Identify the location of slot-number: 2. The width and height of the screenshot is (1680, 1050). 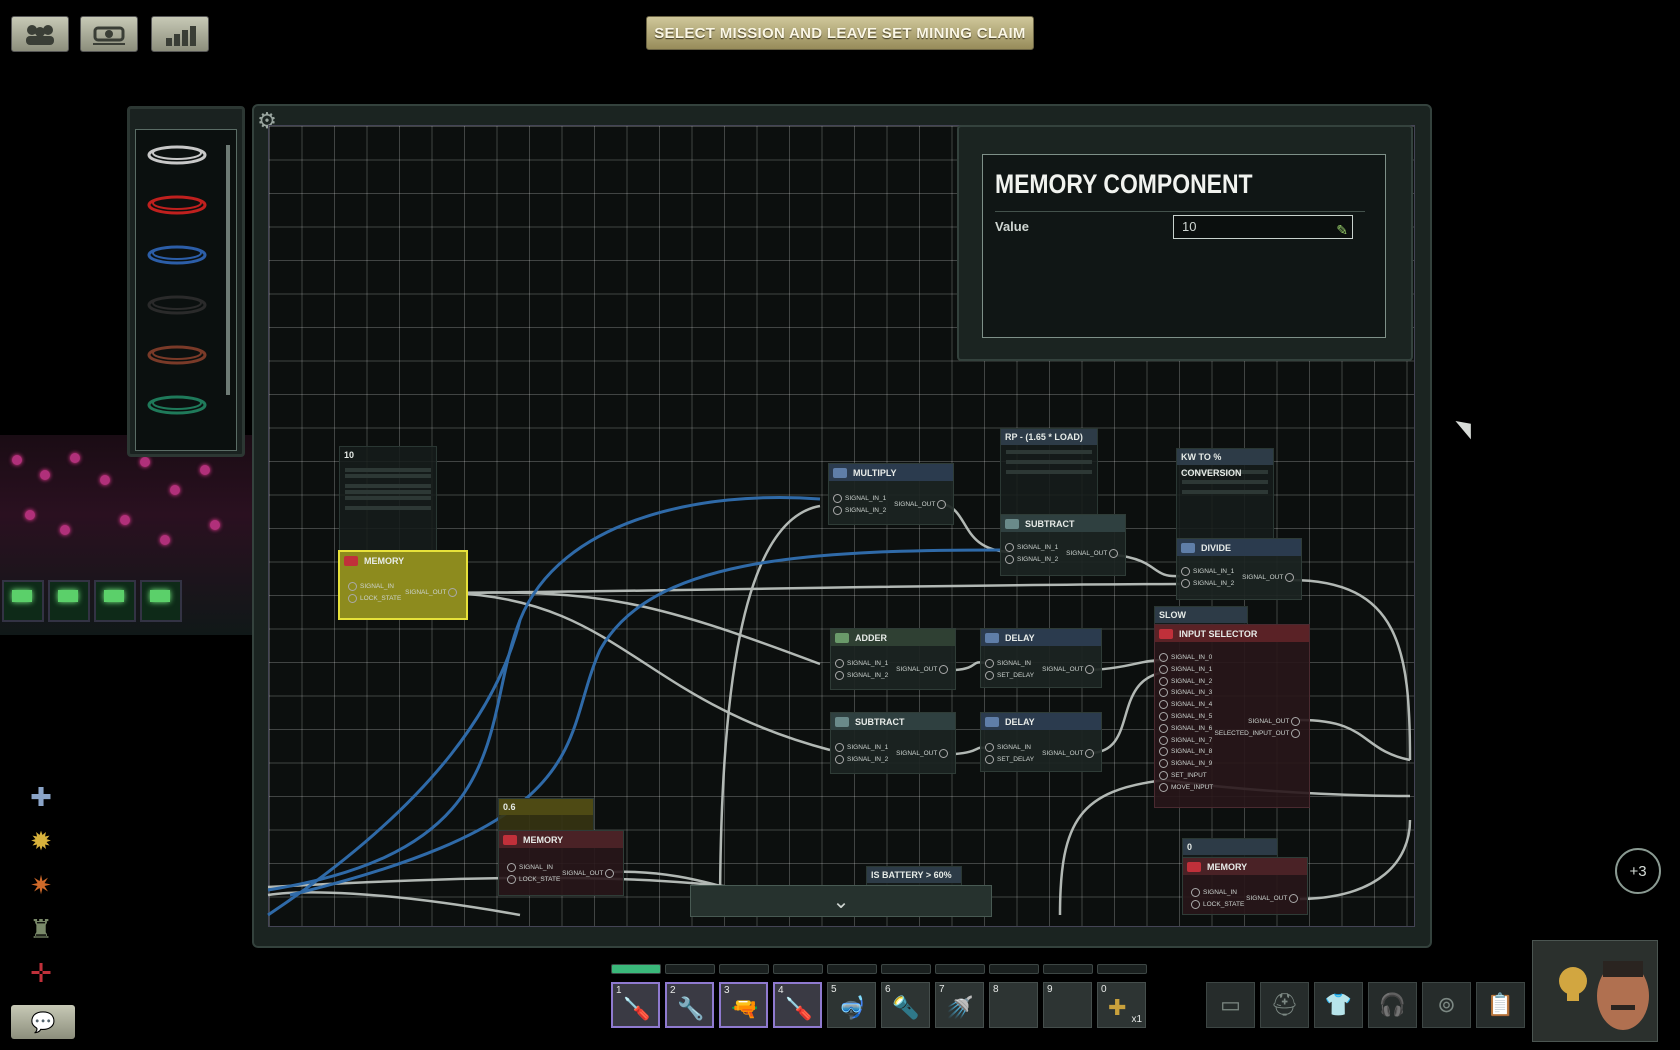
(673, 990).